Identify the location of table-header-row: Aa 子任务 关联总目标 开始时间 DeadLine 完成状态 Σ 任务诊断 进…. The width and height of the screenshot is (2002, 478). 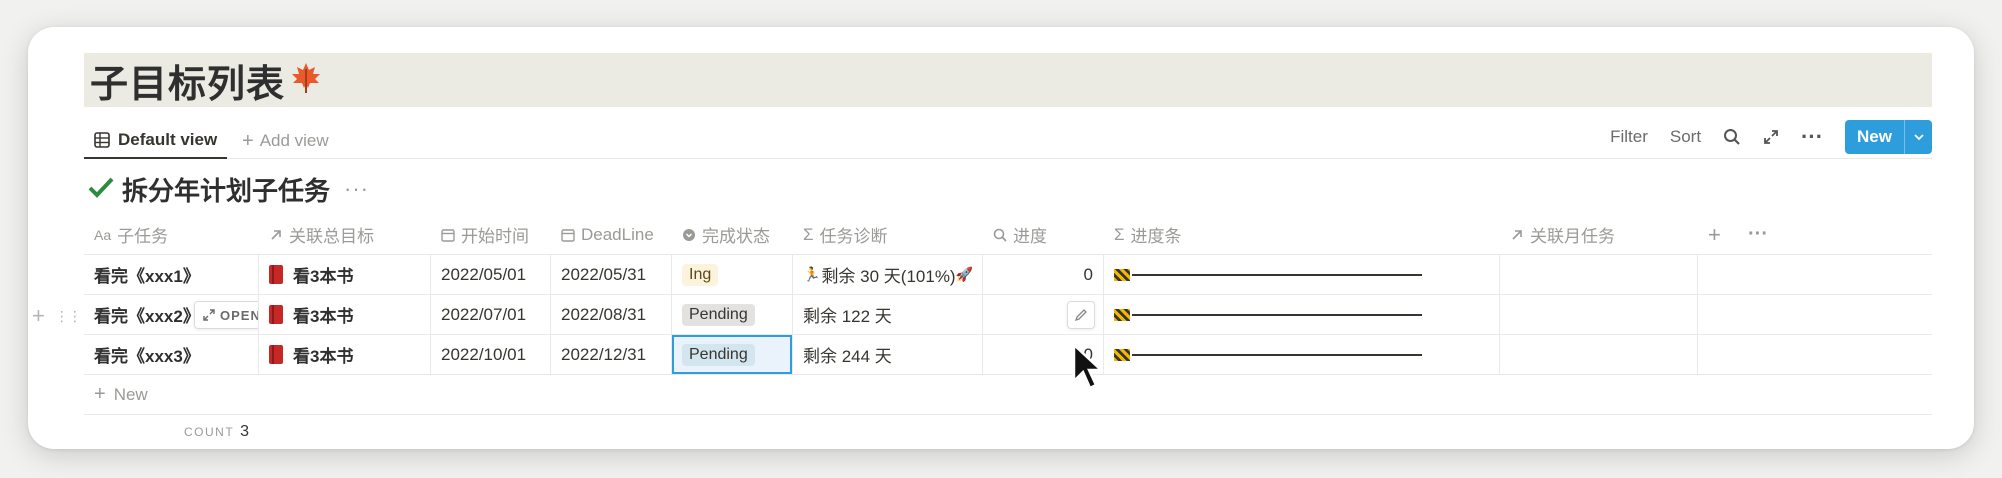
(1008, 235).